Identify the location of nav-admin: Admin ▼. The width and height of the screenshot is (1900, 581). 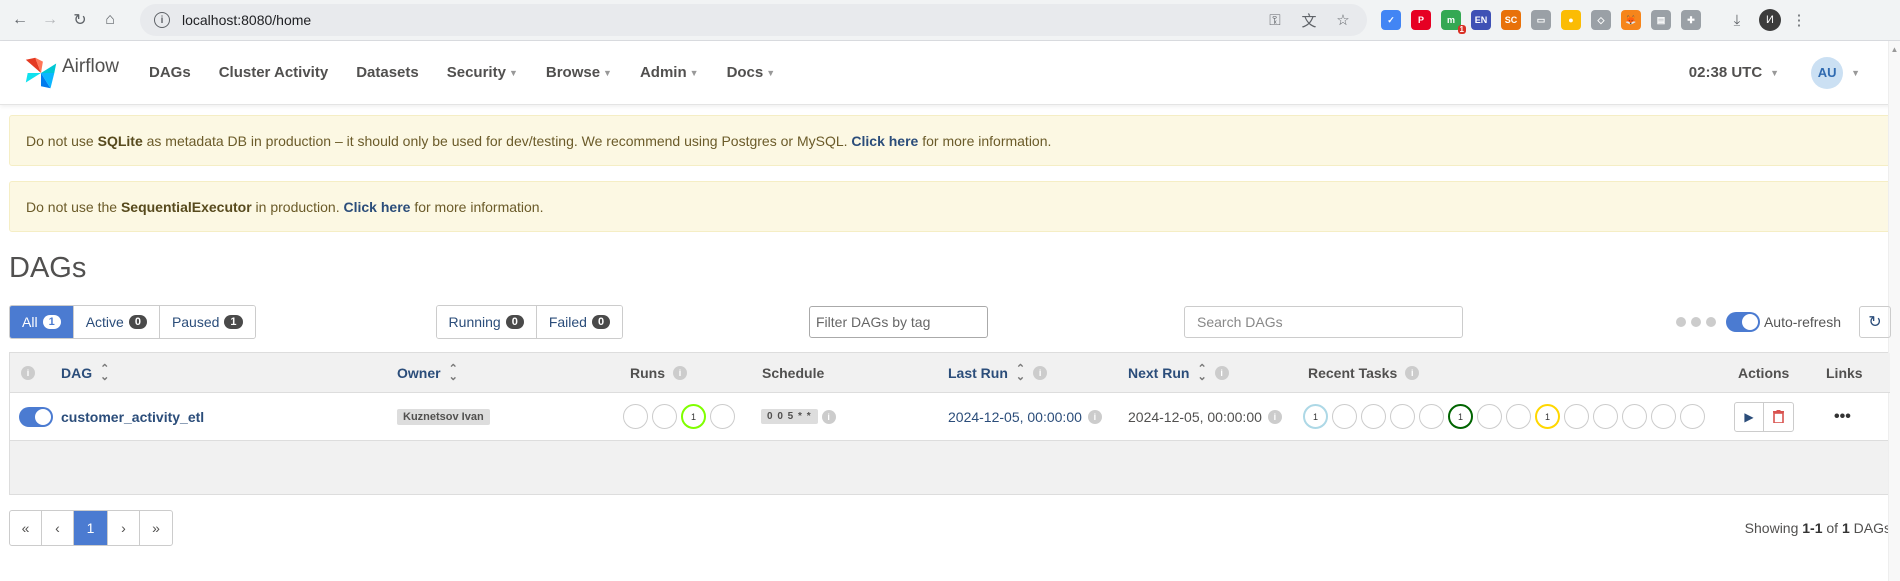
(669, 72).